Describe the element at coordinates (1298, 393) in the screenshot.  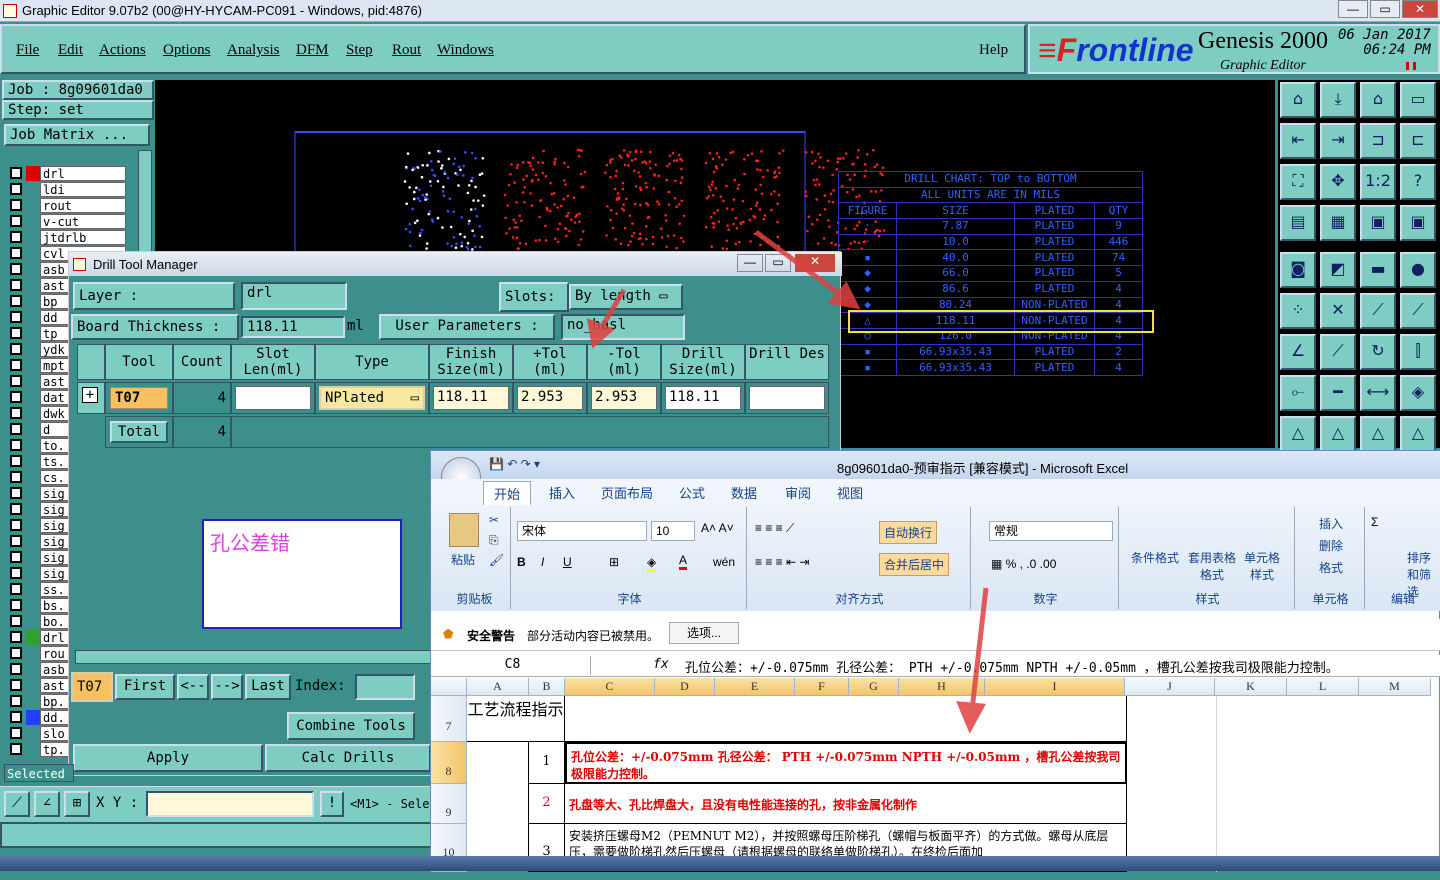
I see `bend-icon: ⟜` at that location.